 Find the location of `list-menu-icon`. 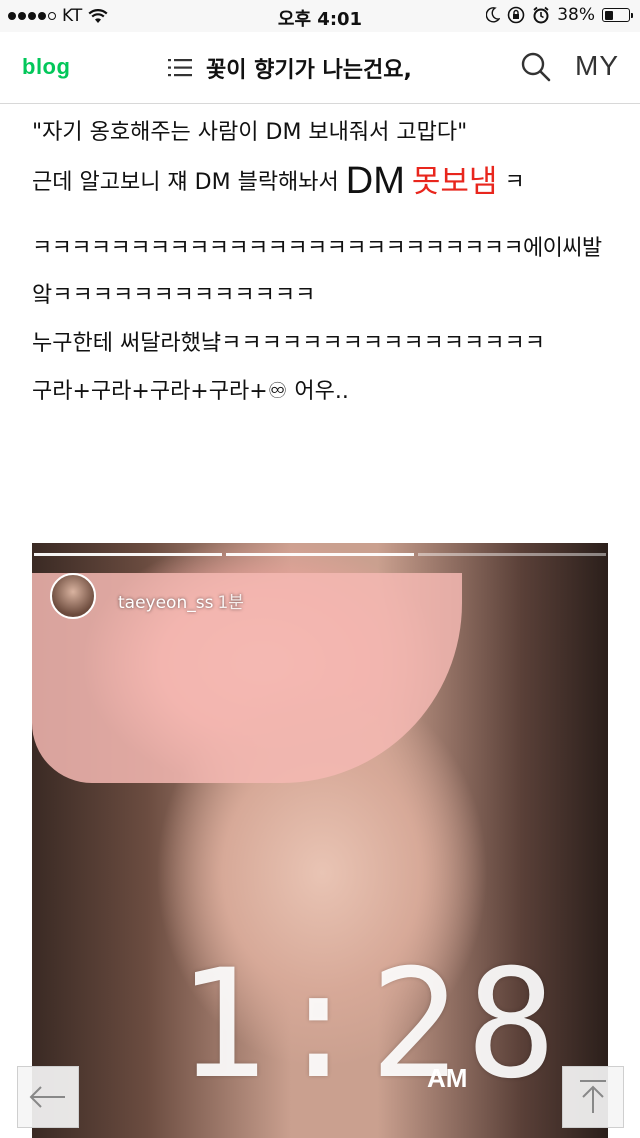

list-menu-icon is located at coordinates (180, 68).